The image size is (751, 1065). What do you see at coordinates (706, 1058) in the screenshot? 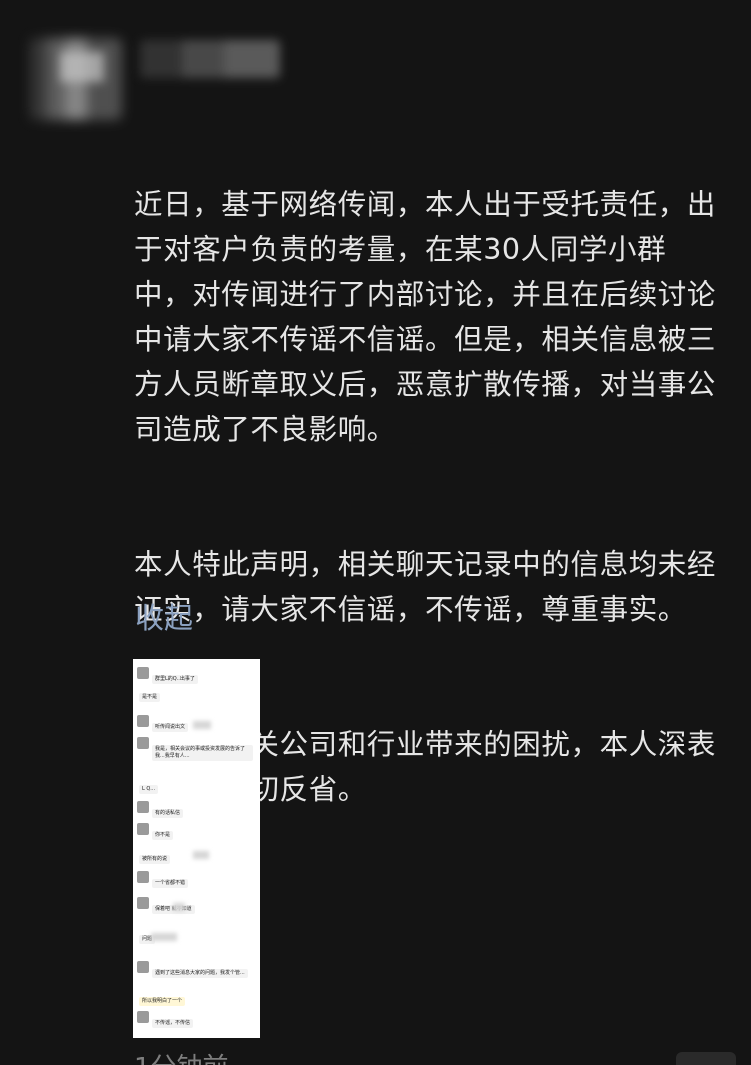
I see `more-actions-button` at bounding box center [706, 1058].